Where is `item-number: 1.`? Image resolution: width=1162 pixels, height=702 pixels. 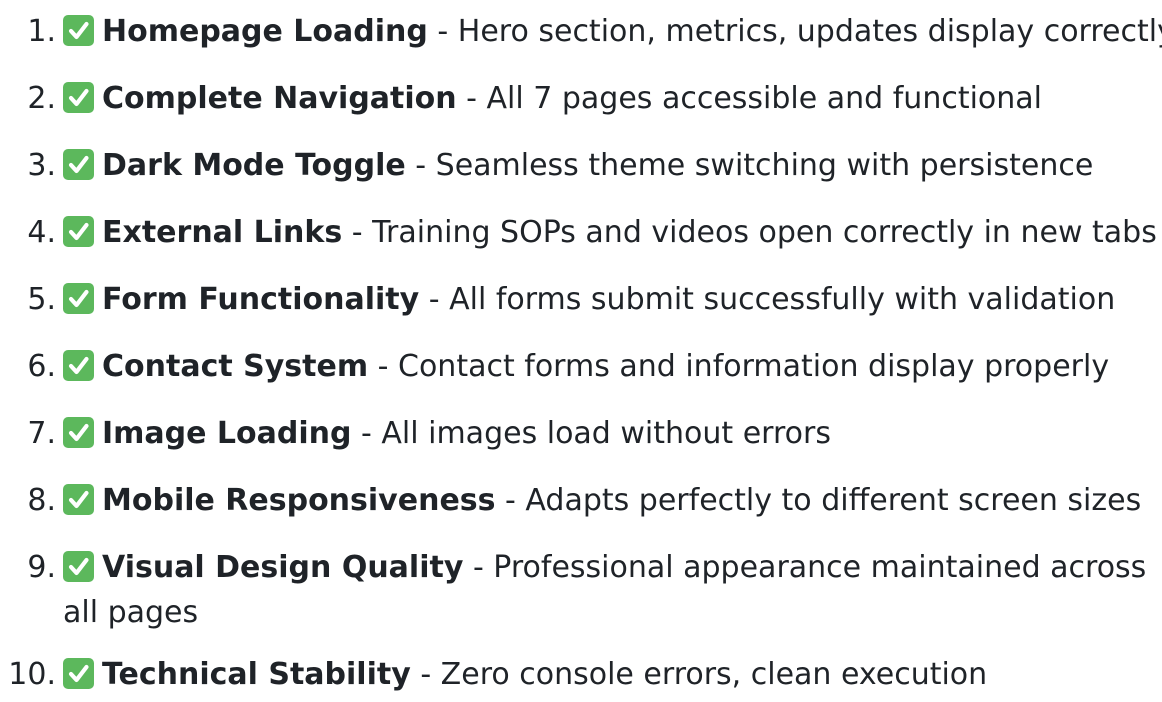 item-number: 1. is located at coordinates (41, 31).